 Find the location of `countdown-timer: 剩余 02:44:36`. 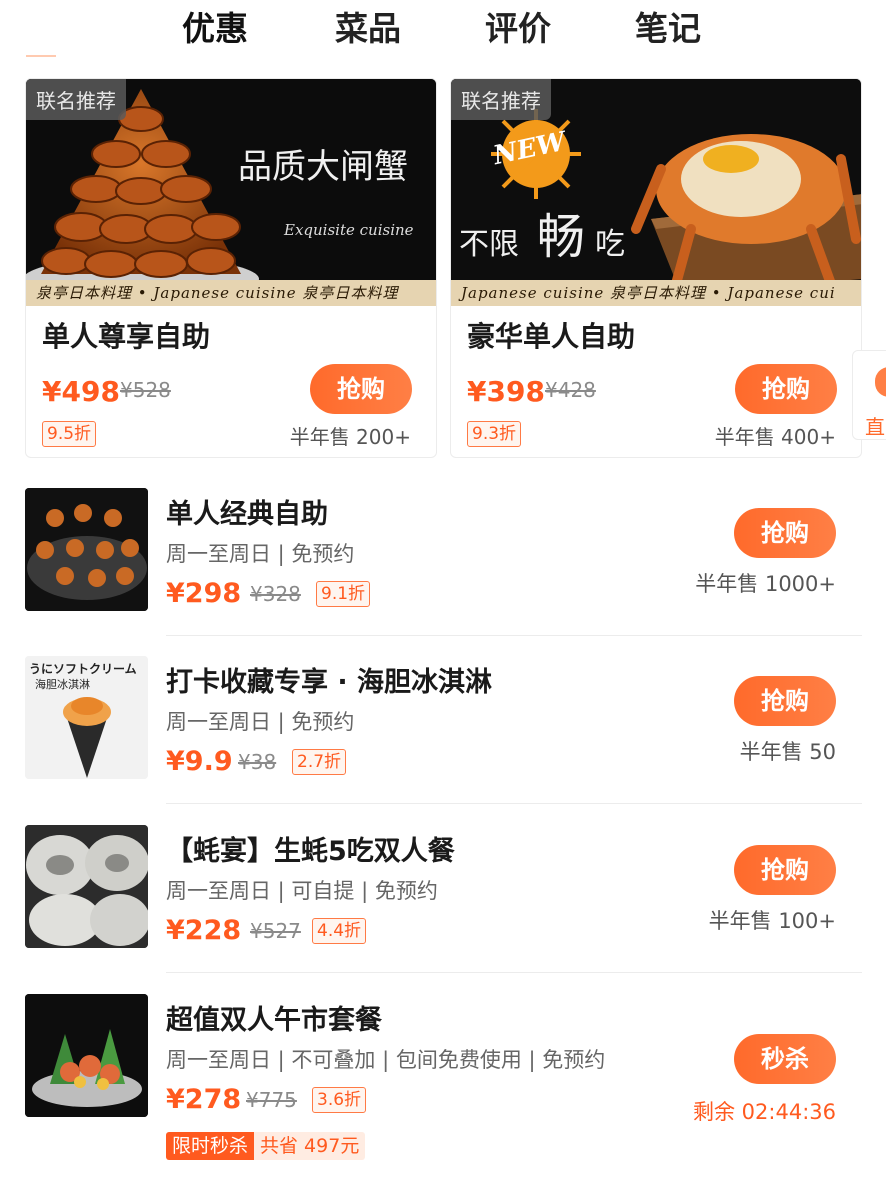

countdown-timer: 剩余 02:44:36 is located at coordinates (764, 1112).